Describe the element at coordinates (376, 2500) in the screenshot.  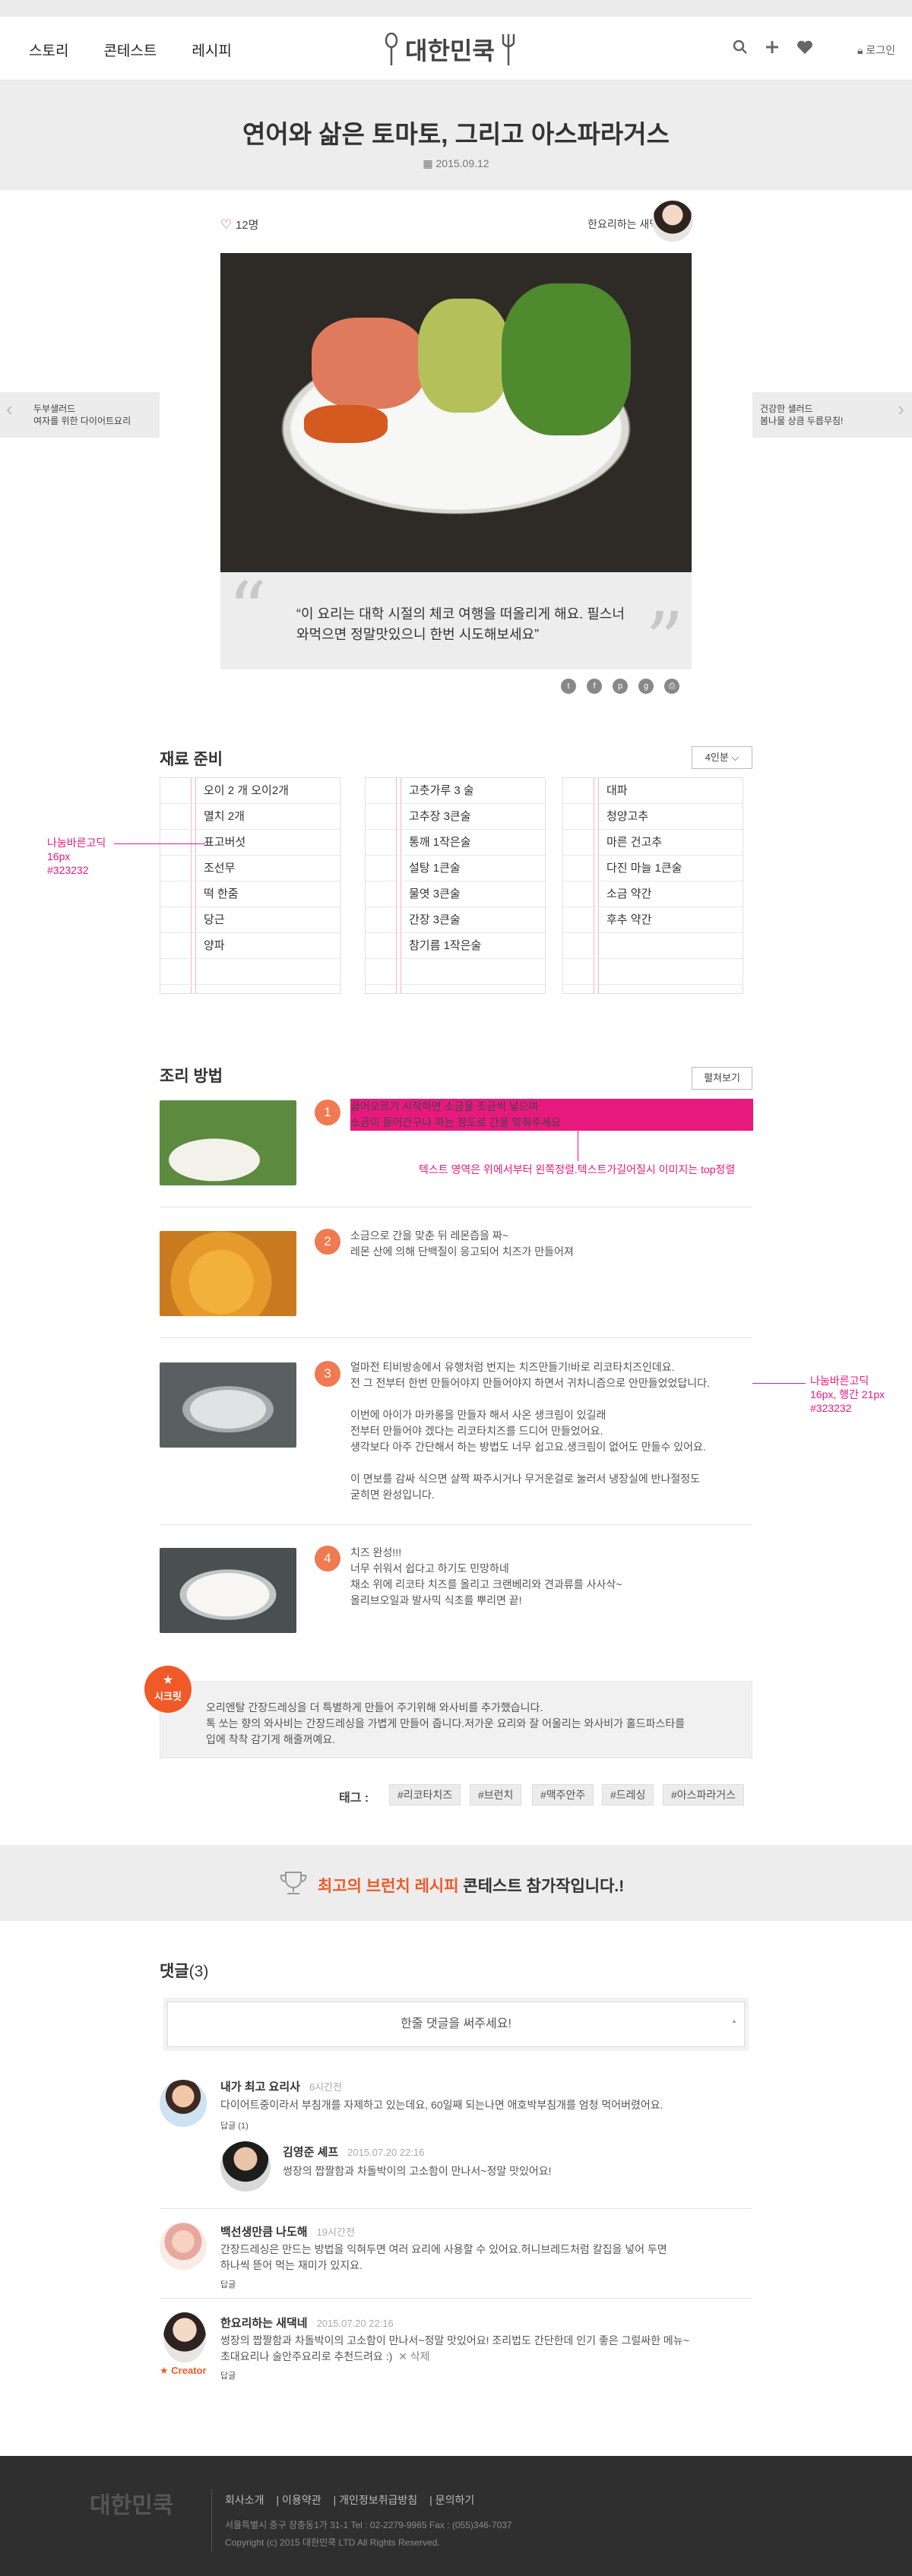
I see `footer-link-privacy: | 개인정보취급방침` at that location.